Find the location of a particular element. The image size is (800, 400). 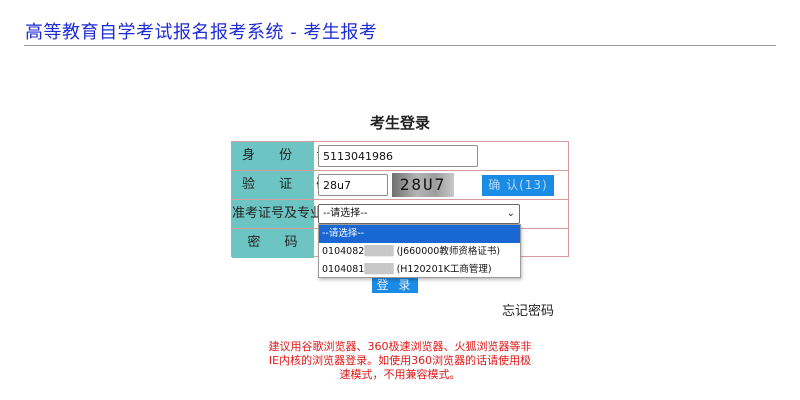

id-row: 身 份 证 is located at coordinates (400, 156).